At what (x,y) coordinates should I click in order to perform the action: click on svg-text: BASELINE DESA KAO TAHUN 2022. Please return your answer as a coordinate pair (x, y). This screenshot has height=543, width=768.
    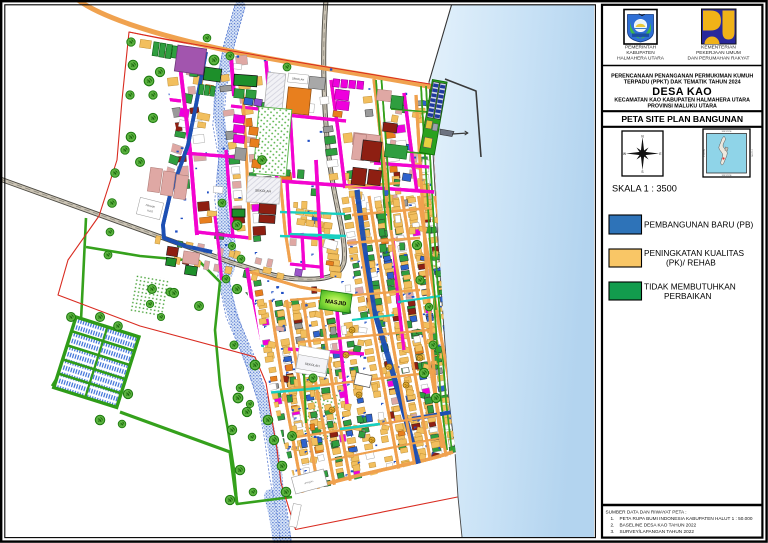
    Looking at the image, I should click on (658, 525).